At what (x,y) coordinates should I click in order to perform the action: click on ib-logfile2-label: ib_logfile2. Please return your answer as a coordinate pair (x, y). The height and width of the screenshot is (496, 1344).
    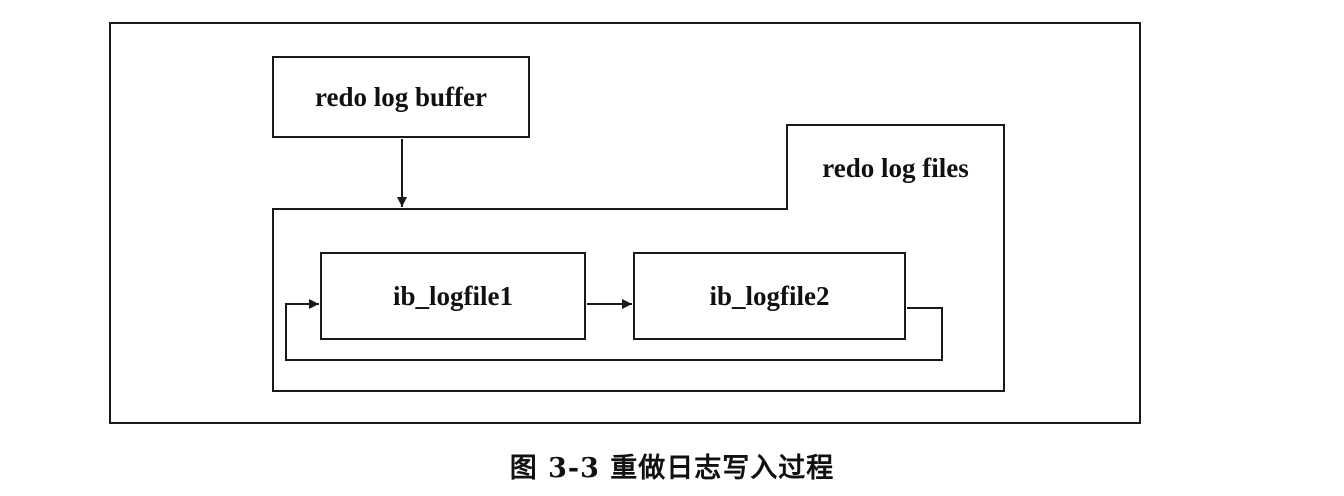
    Looking at the image, I should click on (769, 295).